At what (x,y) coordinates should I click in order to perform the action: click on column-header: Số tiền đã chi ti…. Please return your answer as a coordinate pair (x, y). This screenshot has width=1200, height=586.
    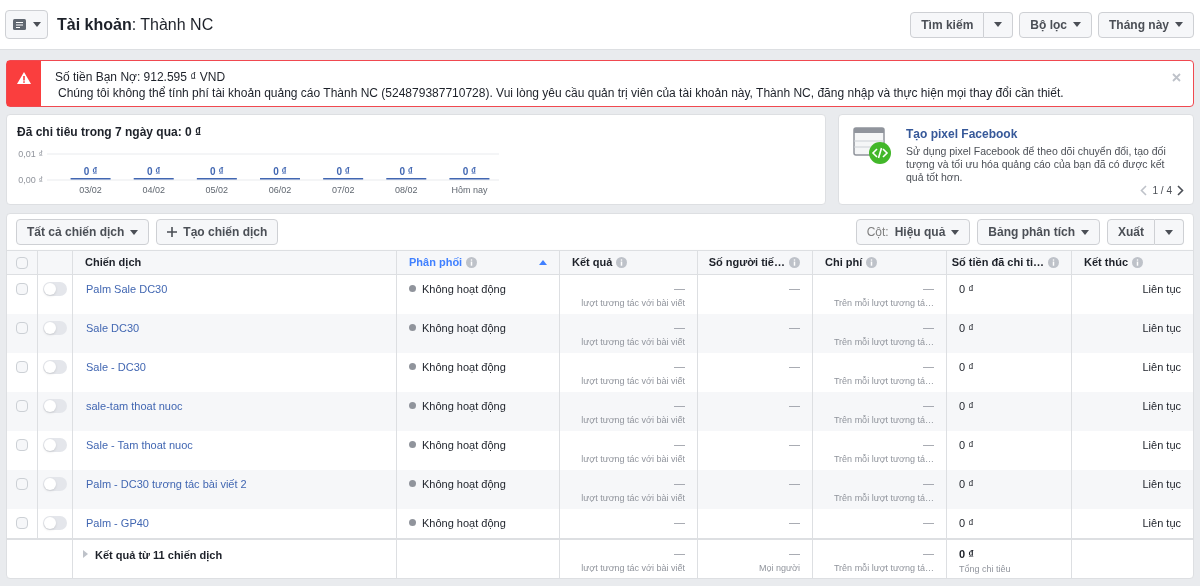
    Looking at the image, I should click on (1009, 262).